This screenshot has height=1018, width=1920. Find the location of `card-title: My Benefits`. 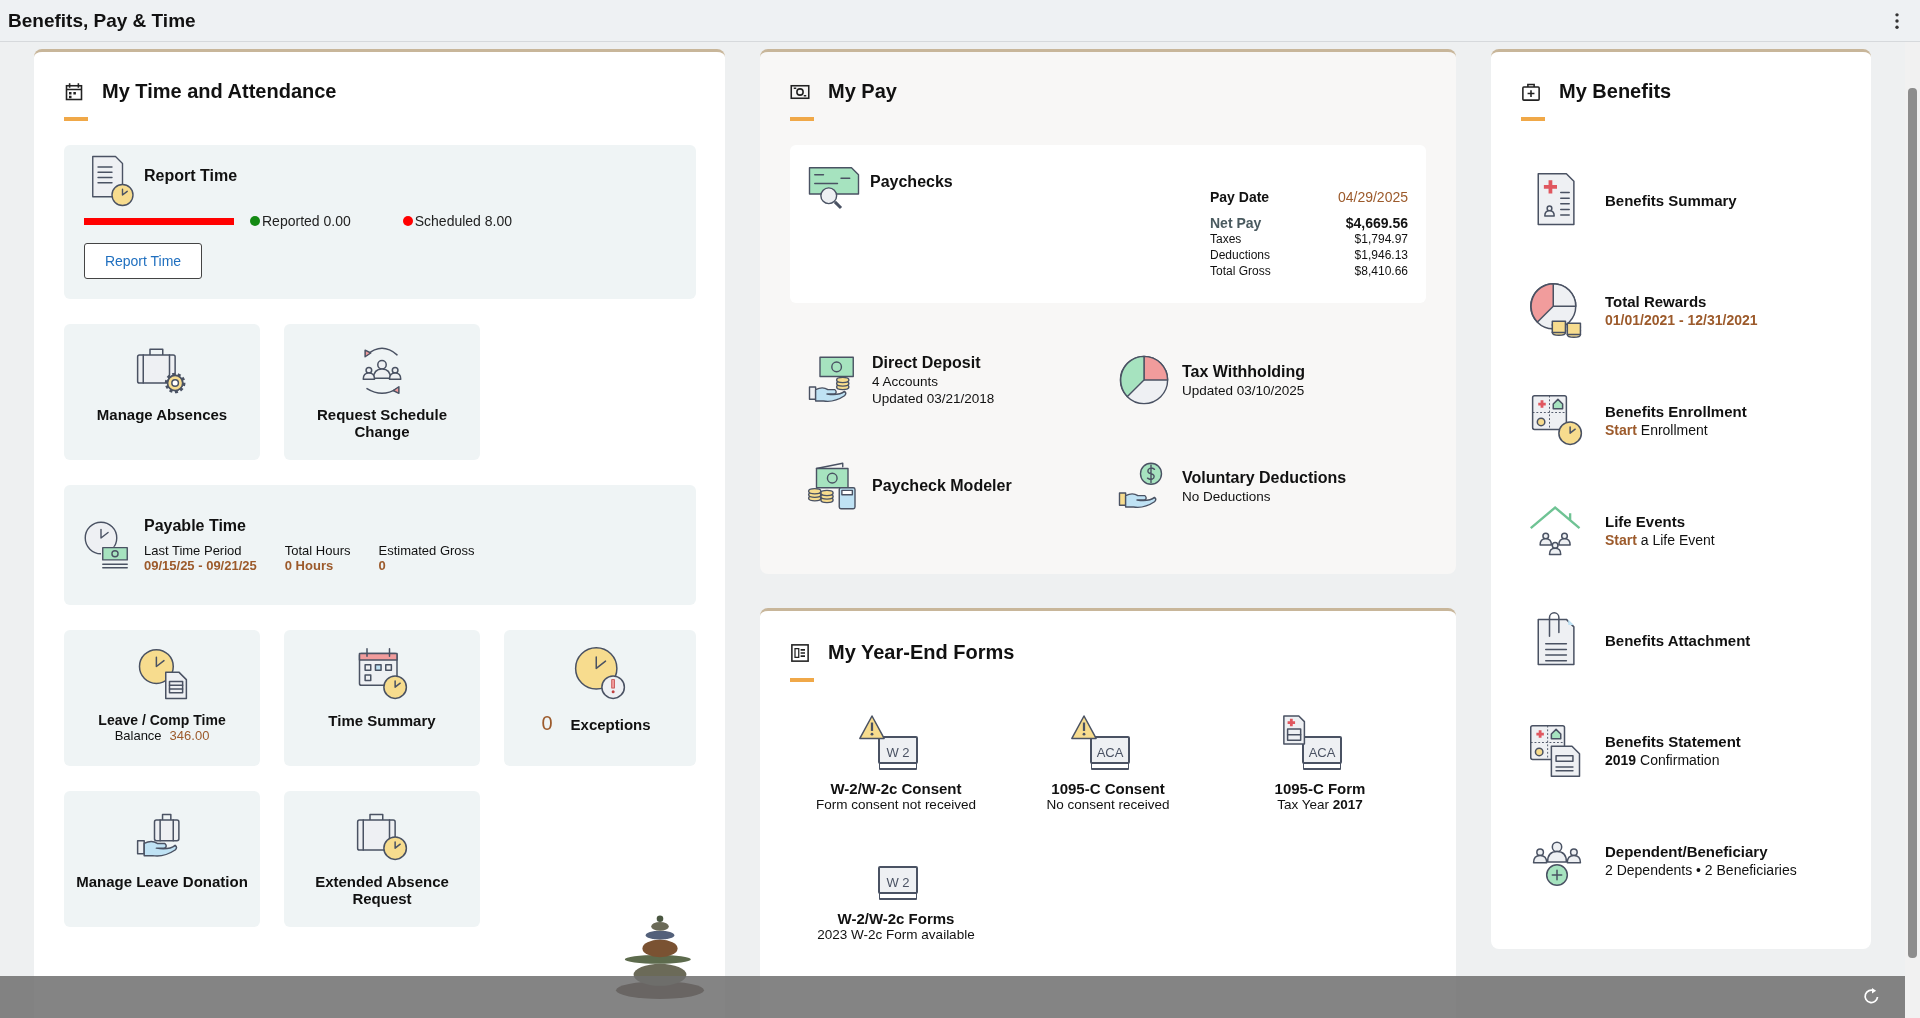

card-title: My Benefits is located at coordinates (1615, 91).